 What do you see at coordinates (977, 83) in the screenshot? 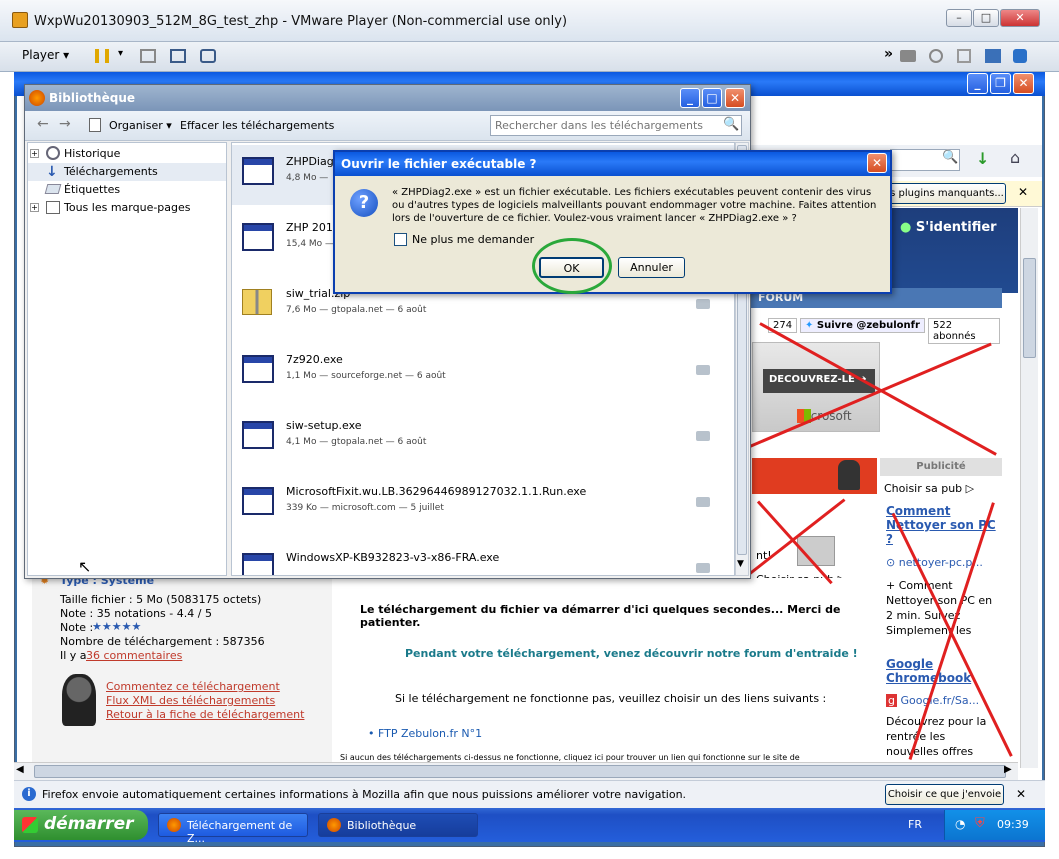
I see `firefox-minimize-button: _` at bounding box center [977, 83].